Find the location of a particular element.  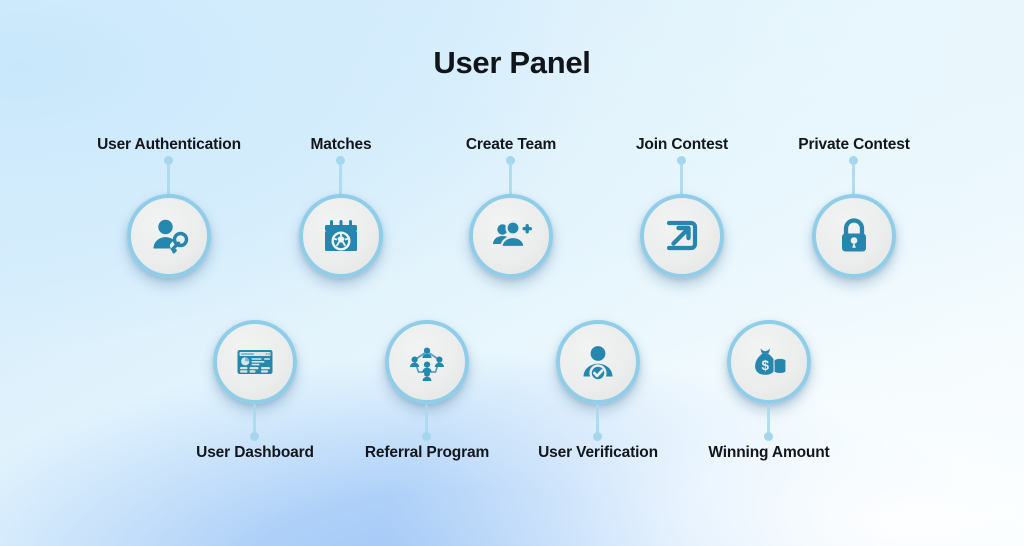

user-key-icon is located at coordinates (169, 236).